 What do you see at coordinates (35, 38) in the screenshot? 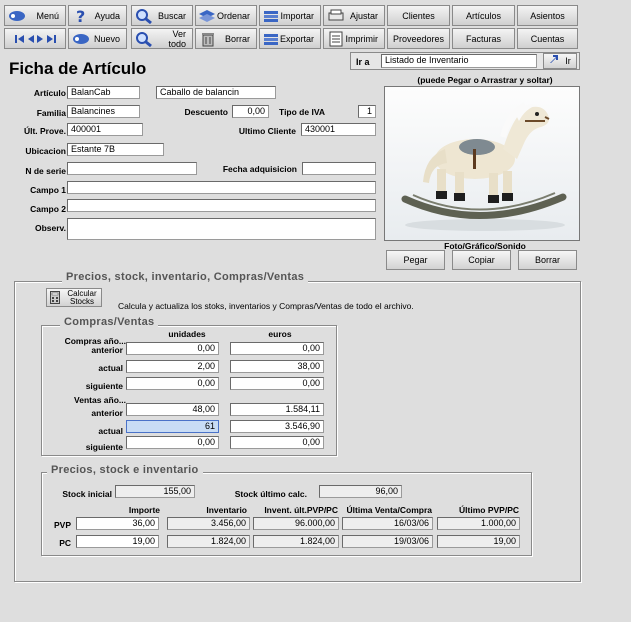
I see `record-navigation` at bounding box center [35, 38].